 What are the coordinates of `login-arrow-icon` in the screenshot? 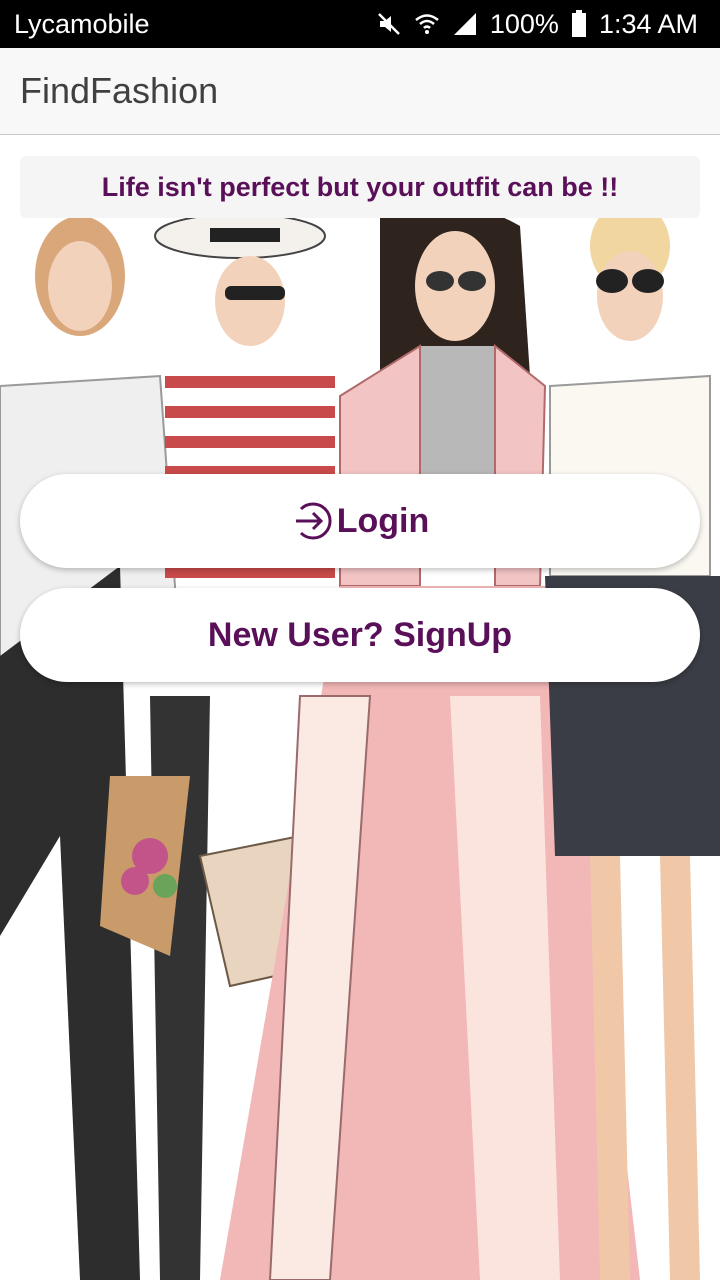 It's located at (313, 521).